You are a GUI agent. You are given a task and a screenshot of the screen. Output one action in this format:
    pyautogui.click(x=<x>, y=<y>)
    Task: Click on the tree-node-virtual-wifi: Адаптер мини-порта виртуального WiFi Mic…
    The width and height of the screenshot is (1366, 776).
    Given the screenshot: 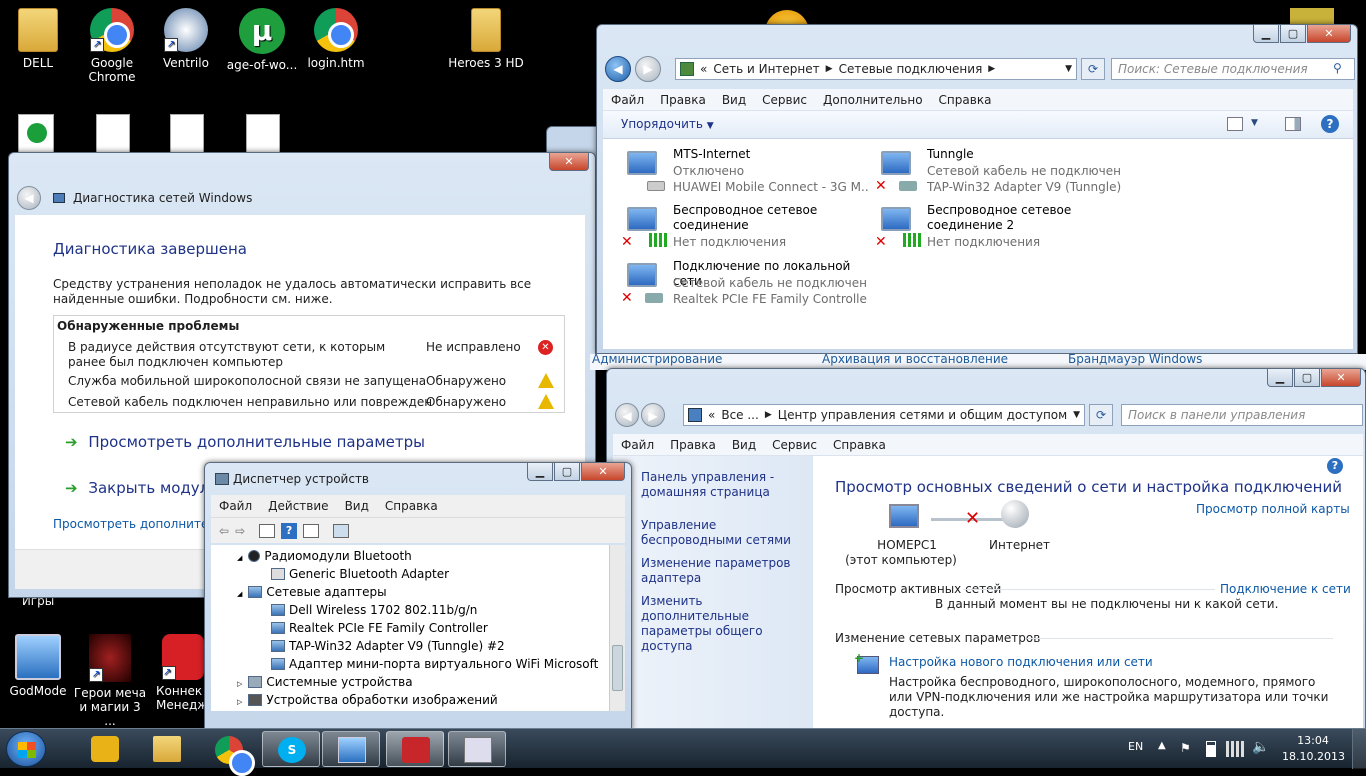 What is the action you would take?
    pyautogui.click(x=411, y=664)
    